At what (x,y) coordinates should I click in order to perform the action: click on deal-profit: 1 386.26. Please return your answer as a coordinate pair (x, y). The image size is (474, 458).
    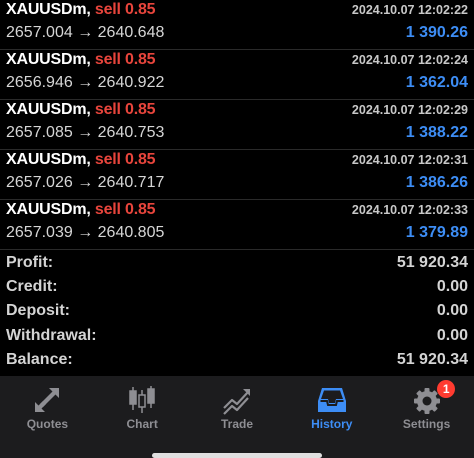
    Looking at the image, I should click on (436, 182).